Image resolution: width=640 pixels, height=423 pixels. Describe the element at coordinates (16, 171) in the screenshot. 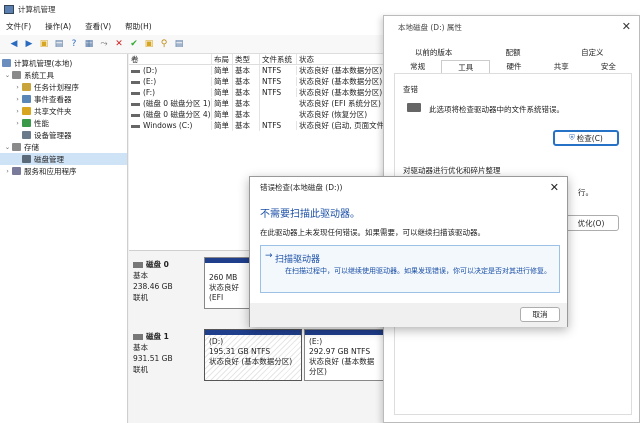

I see `services-icon` at that location.